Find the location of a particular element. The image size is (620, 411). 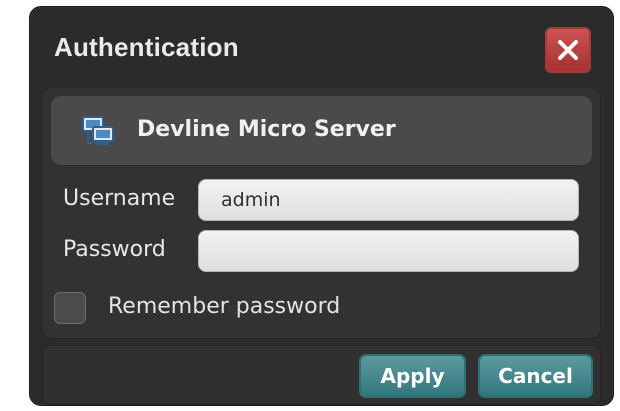

close-button is located at coordinates (568, 50).